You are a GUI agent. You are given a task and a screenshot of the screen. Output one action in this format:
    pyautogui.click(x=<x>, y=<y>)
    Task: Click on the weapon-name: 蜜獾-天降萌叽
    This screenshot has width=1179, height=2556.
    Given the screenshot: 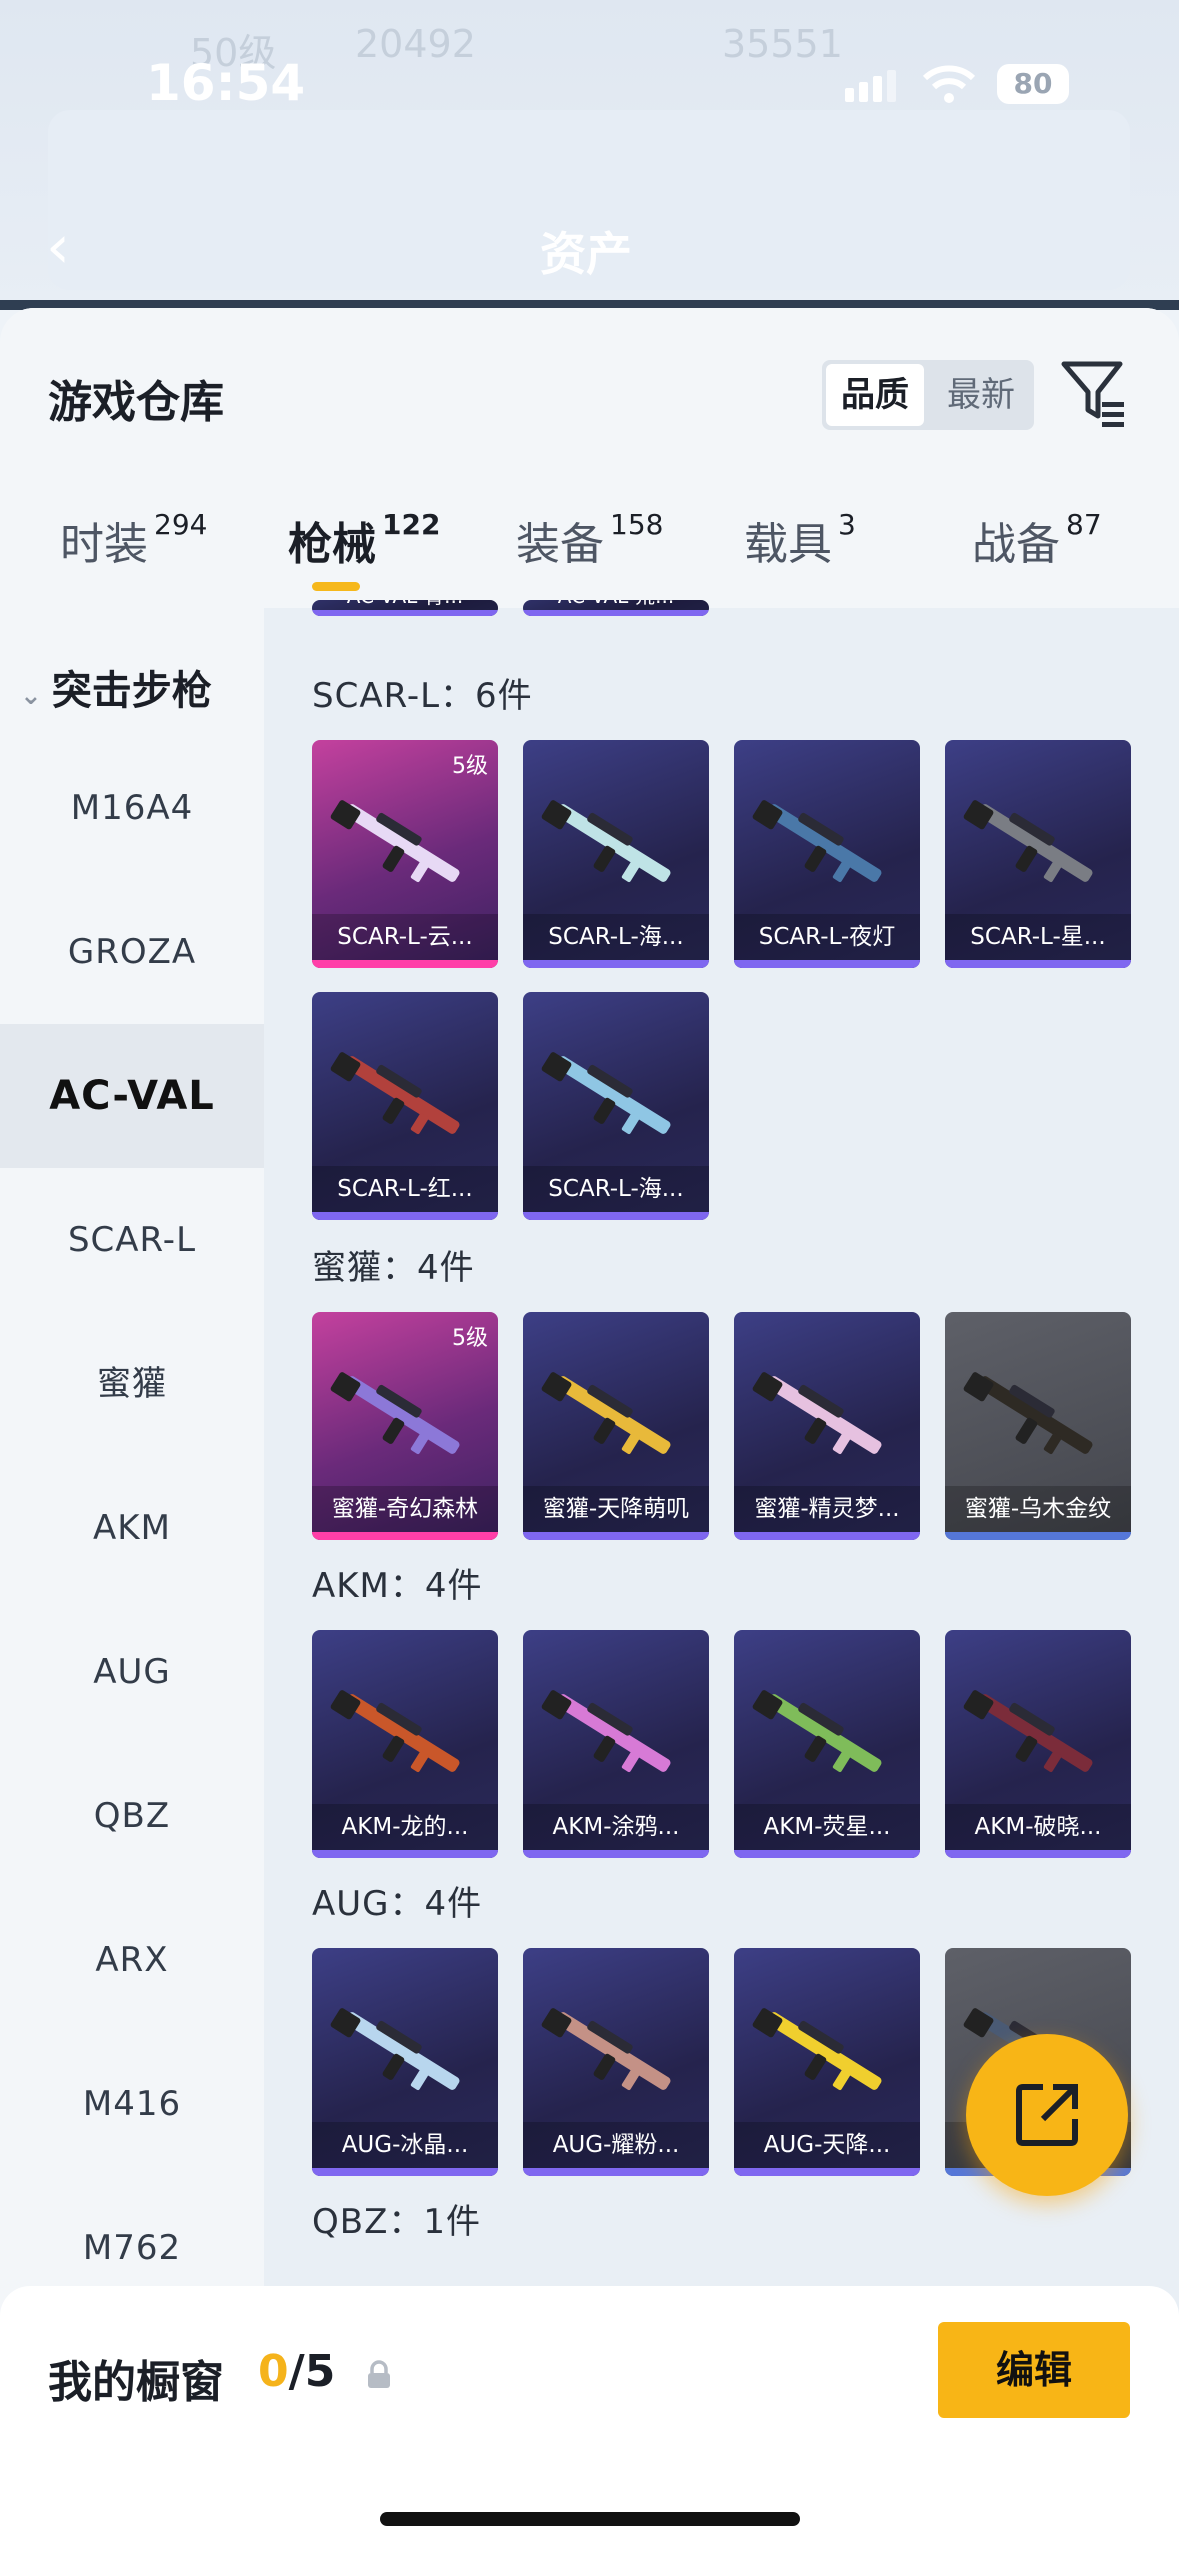 What is the action you would take?
    pyautogui.click(x=616, y=1509)
    